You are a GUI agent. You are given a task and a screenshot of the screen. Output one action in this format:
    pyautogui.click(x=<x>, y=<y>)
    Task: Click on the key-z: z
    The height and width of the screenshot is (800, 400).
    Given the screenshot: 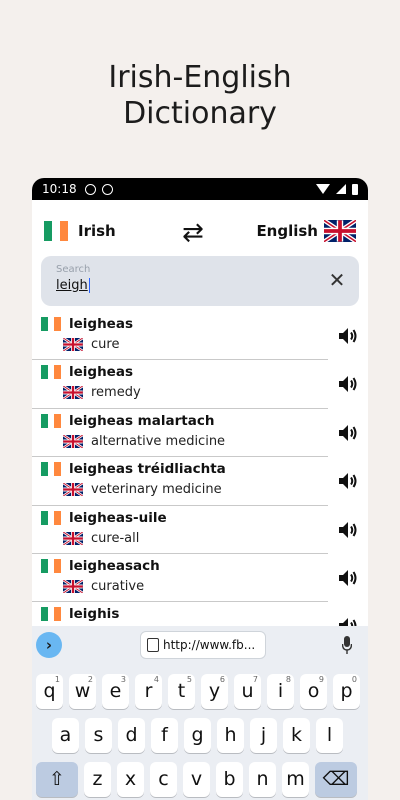 What is the action you would take?
    pyautogui.click(x=97, y=779)
    